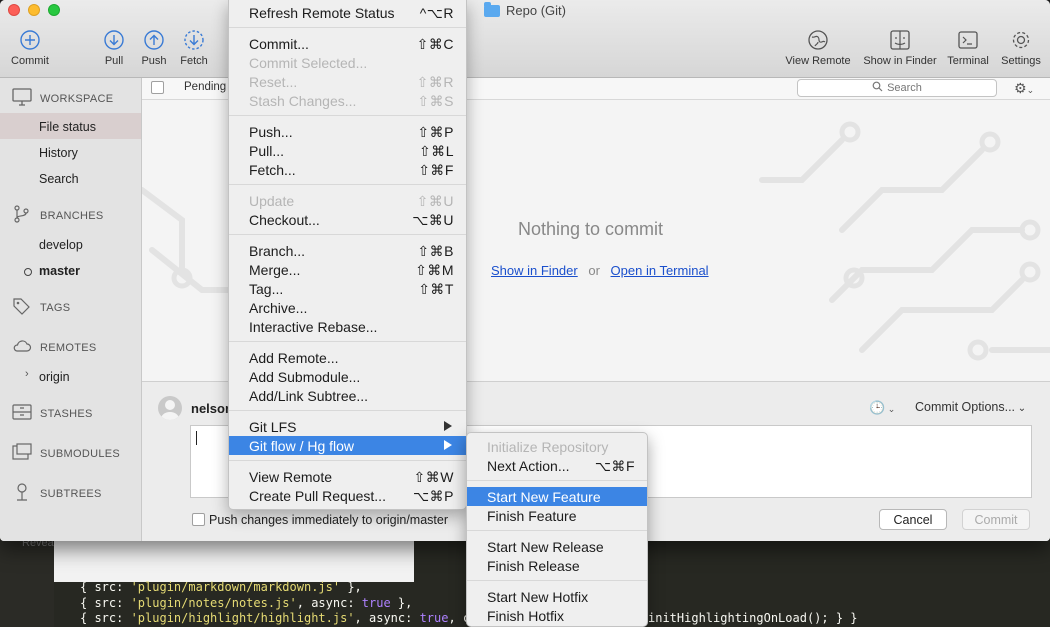 The height and width of the screenshot is (627, 1050). Describe the element at coordinates (66, 453) in the screenshot. I see `sidebar-section-submodules: SUBMODULES` at that location.